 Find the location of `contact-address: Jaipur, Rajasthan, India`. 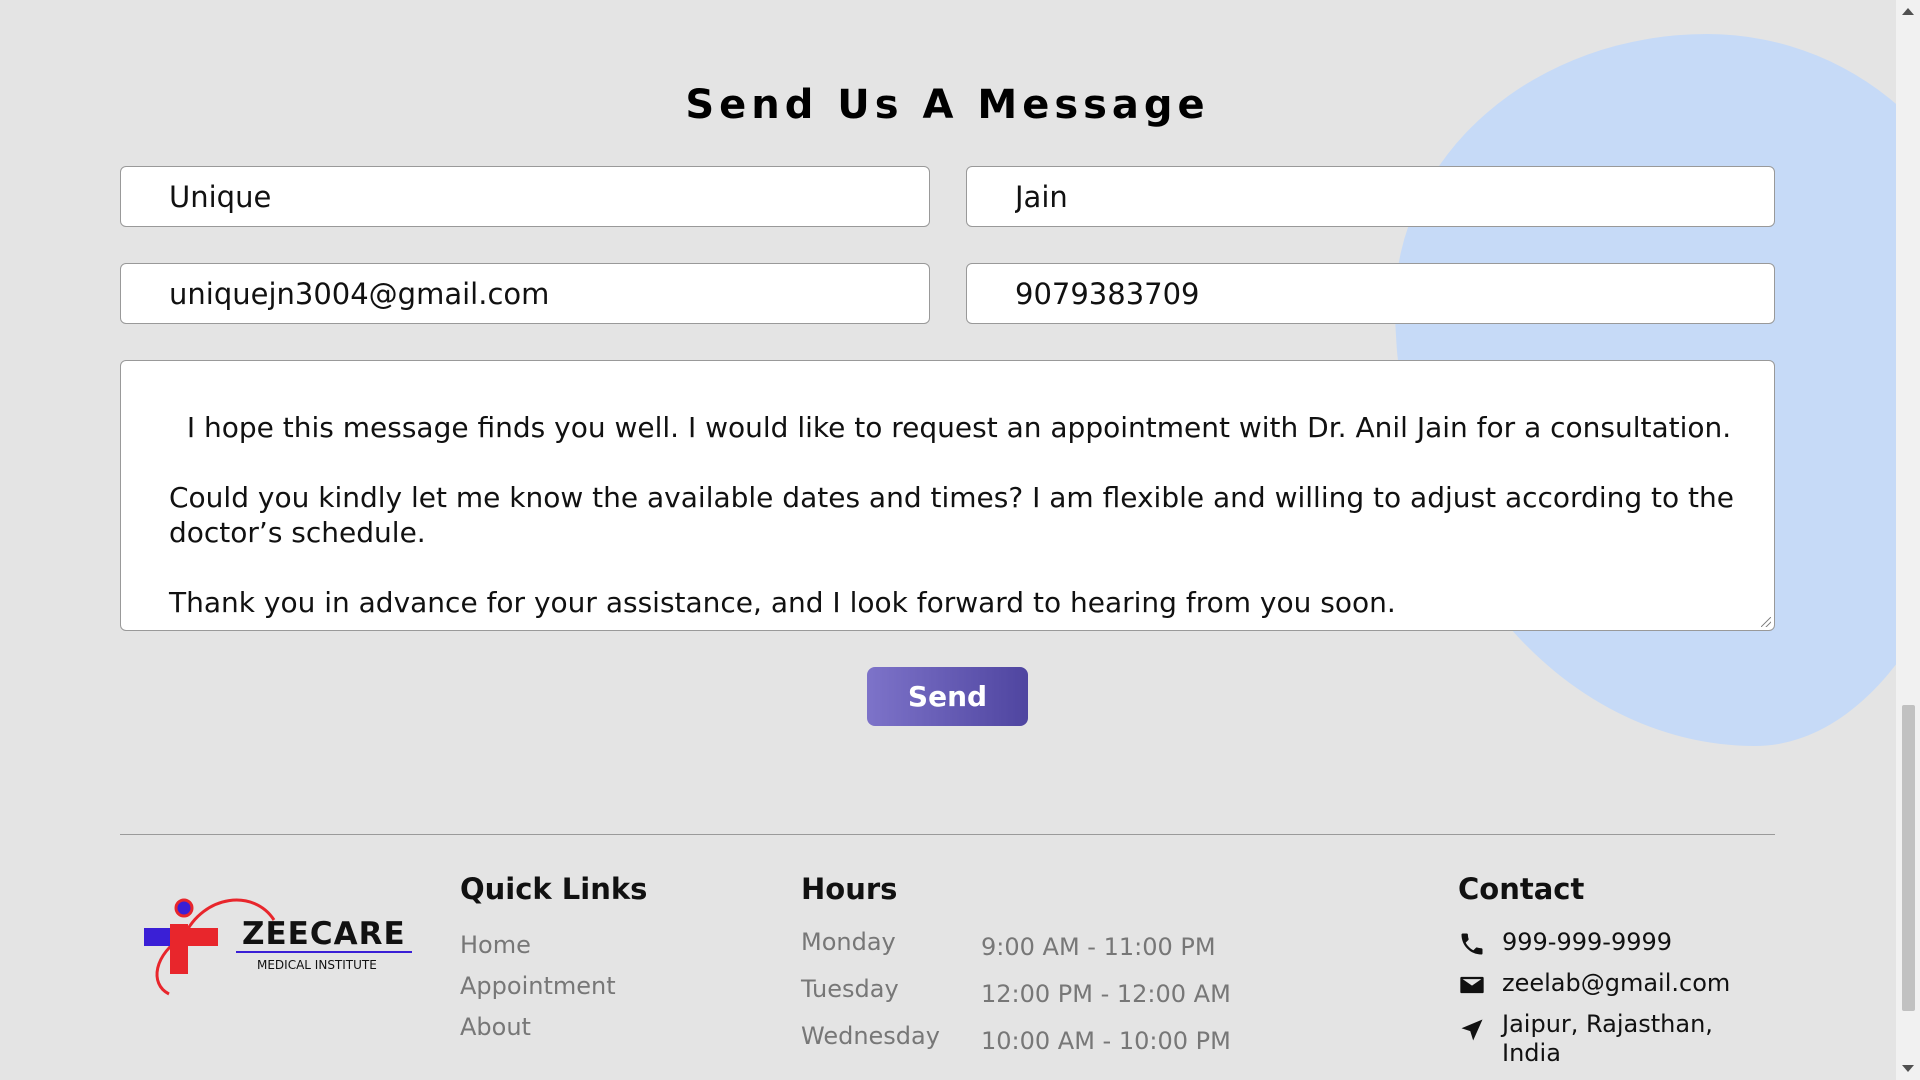

contact-address: Jaipur, Rajasthan, India is located at coordinates (1618, 1039).